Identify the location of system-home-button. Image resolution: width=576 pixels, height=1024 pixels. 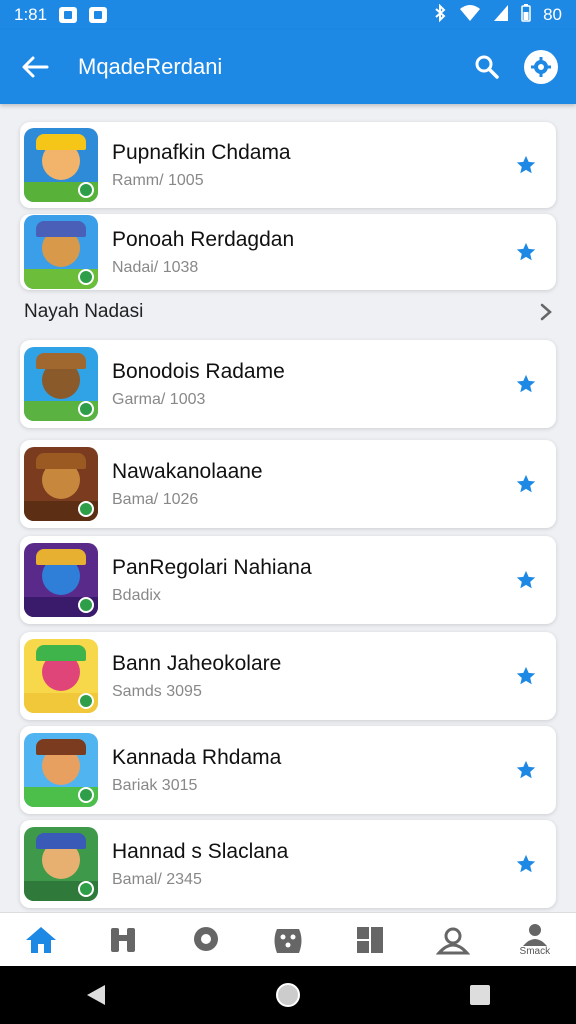
(288, 995).